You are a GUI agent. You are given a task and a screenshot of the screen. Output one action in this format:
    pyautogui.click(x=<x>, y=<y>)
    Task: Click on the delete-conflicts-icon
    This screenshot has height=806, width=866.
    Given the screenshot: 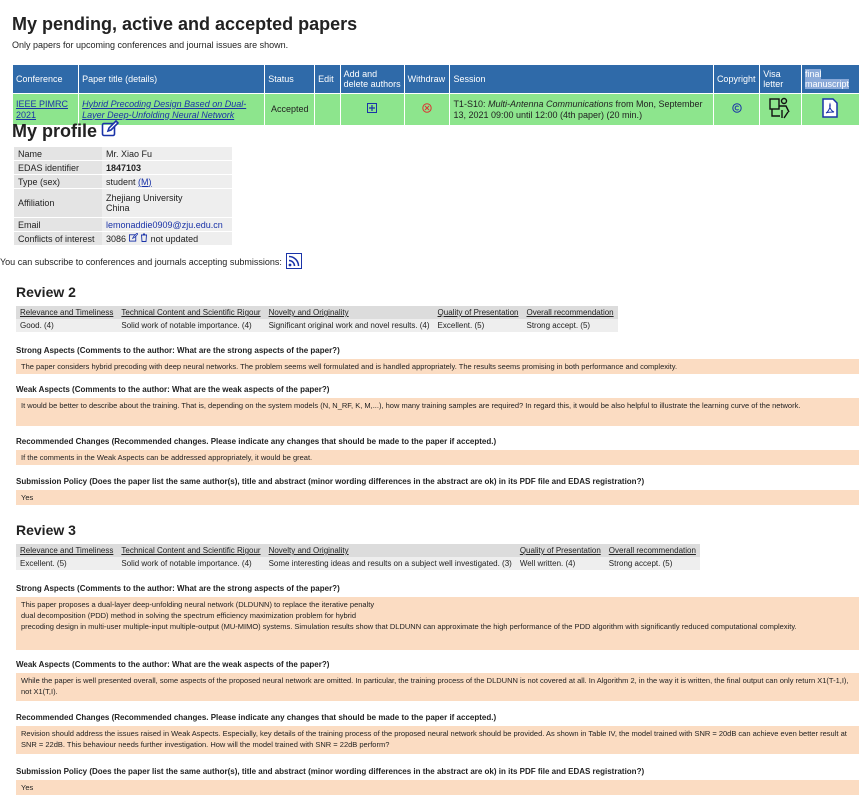 What is the action you would take?
    pyautogui.click(x=144, y=238)
    